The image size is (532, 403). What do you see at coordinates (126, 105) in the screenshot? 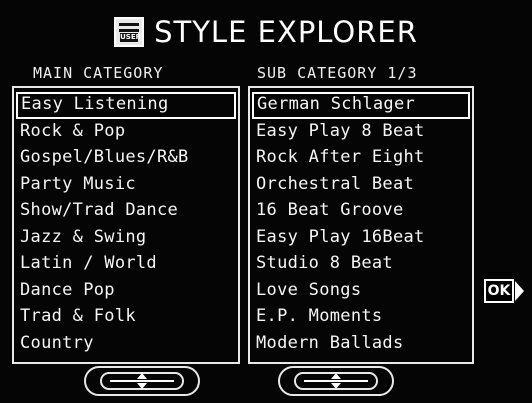
I see `main-category-item: Easy Listening` at bounding box center [126, 105].